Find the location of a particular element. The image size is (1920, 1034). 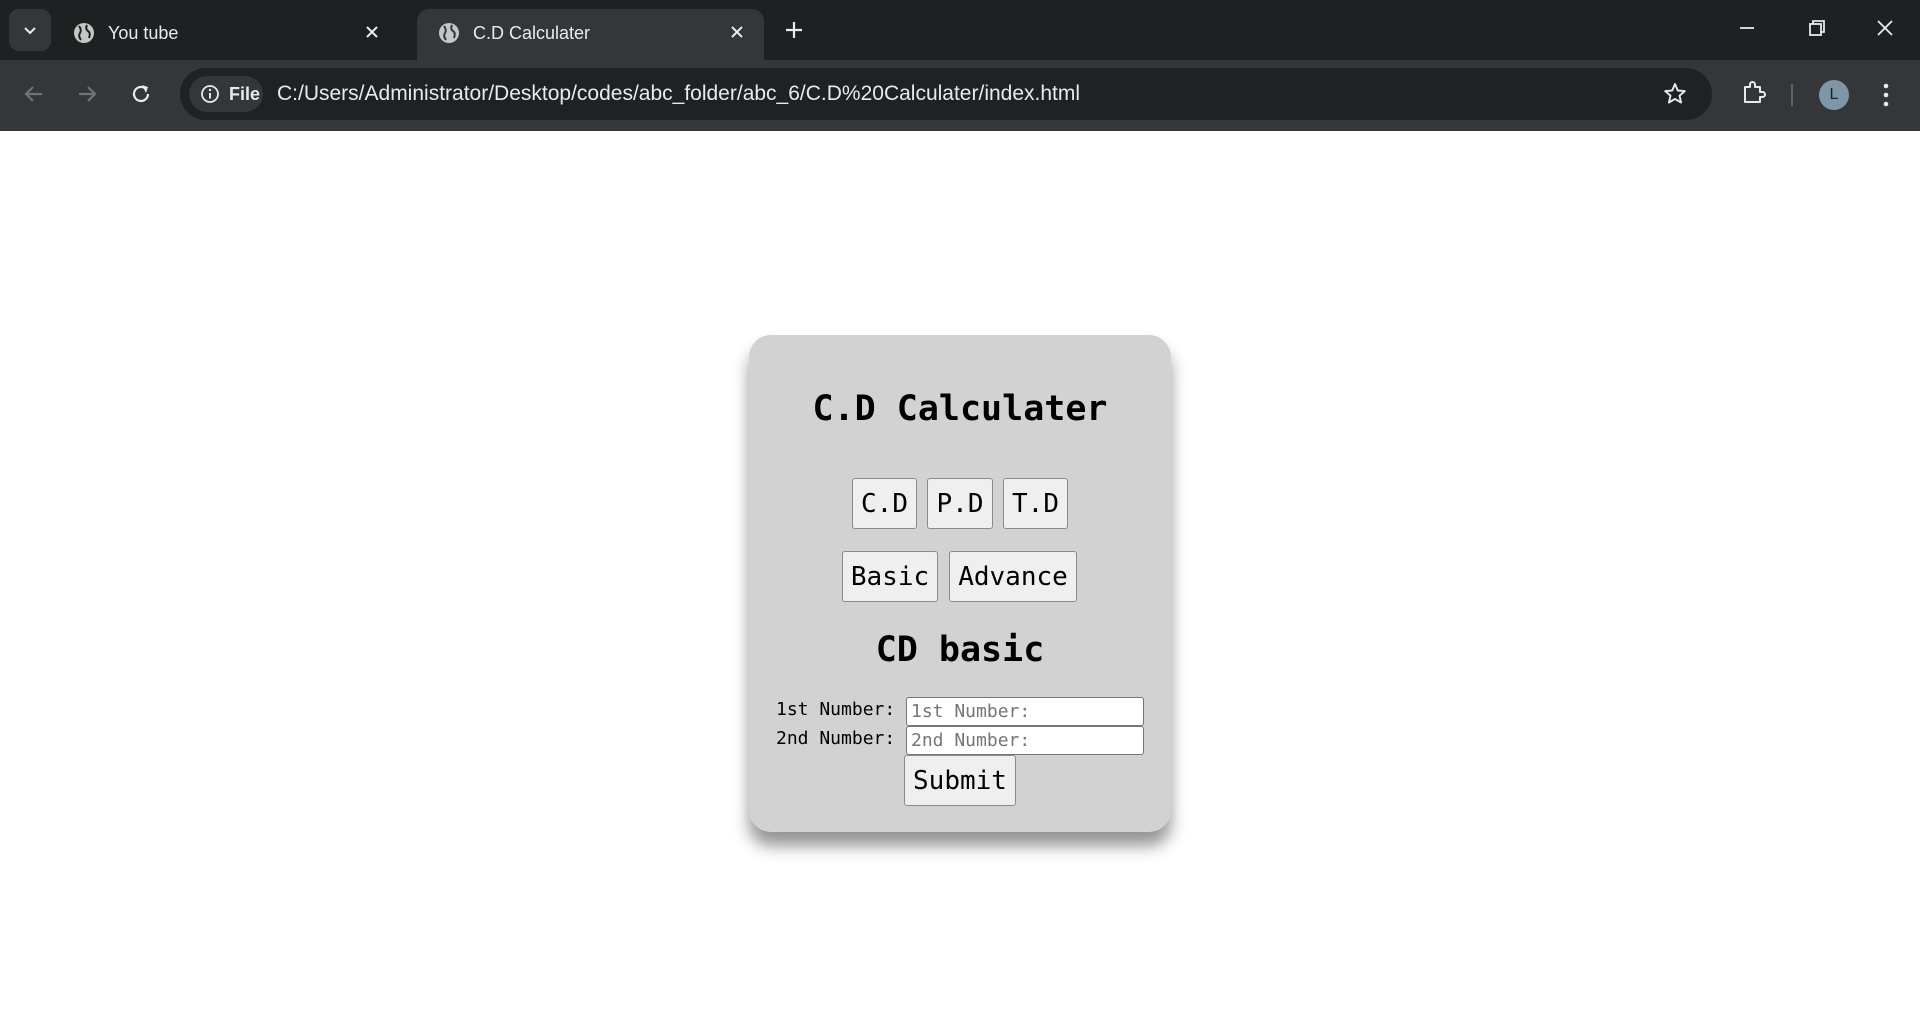

pd-mode-button: P.D is located at coordinates (960, 503).